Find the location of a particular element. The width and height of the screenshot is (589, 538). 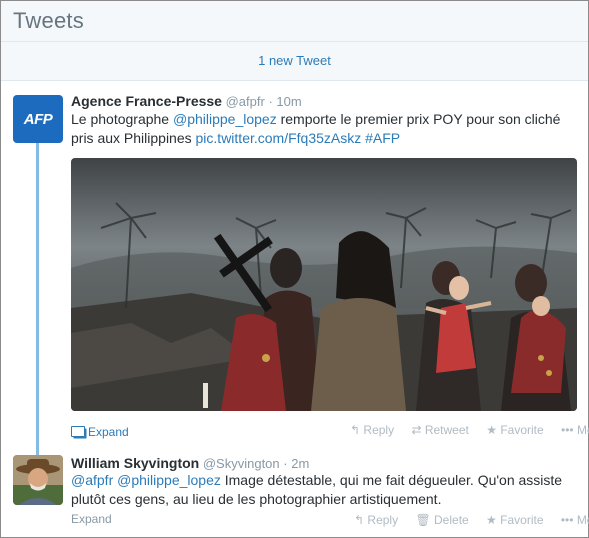

afp-logo: AFP is located at coordinates (38, 119).